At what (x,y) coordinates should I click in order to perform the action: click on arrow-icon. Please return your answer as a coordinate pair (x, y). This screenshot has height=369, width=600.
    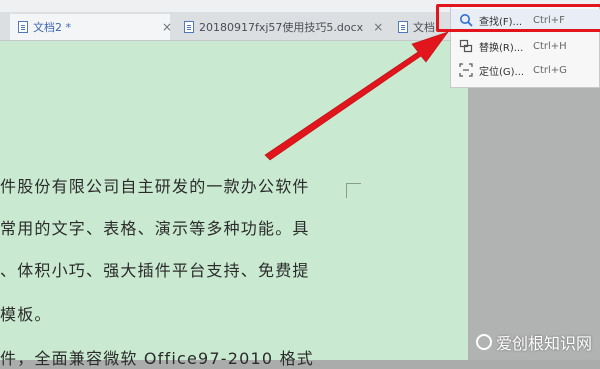
    Looking at the image, I should click on (356, 96).